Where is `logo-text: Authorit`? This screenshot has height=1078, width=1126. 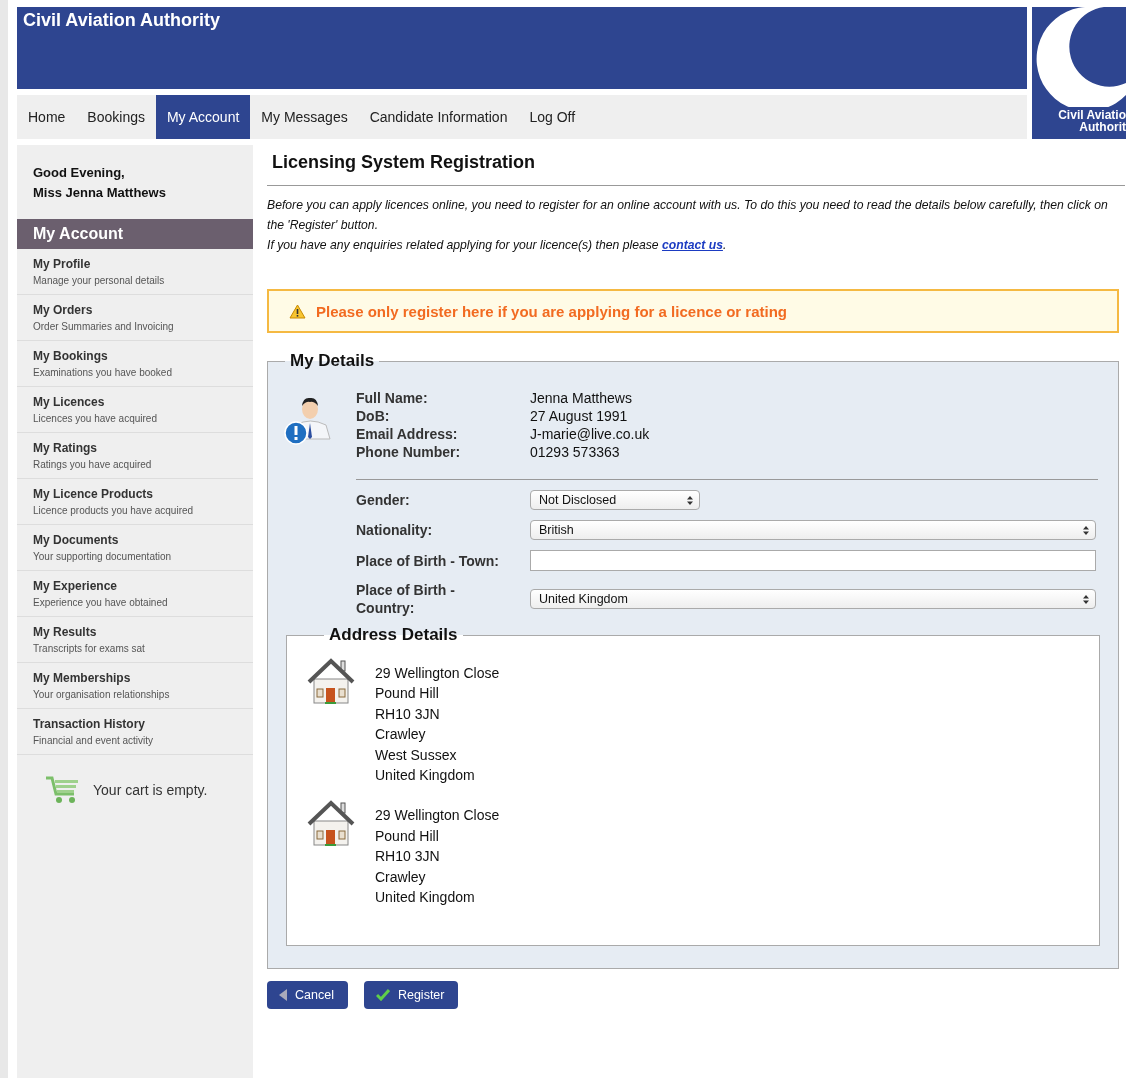 logo-text: Authorit is located at coordinates (1102, 127).